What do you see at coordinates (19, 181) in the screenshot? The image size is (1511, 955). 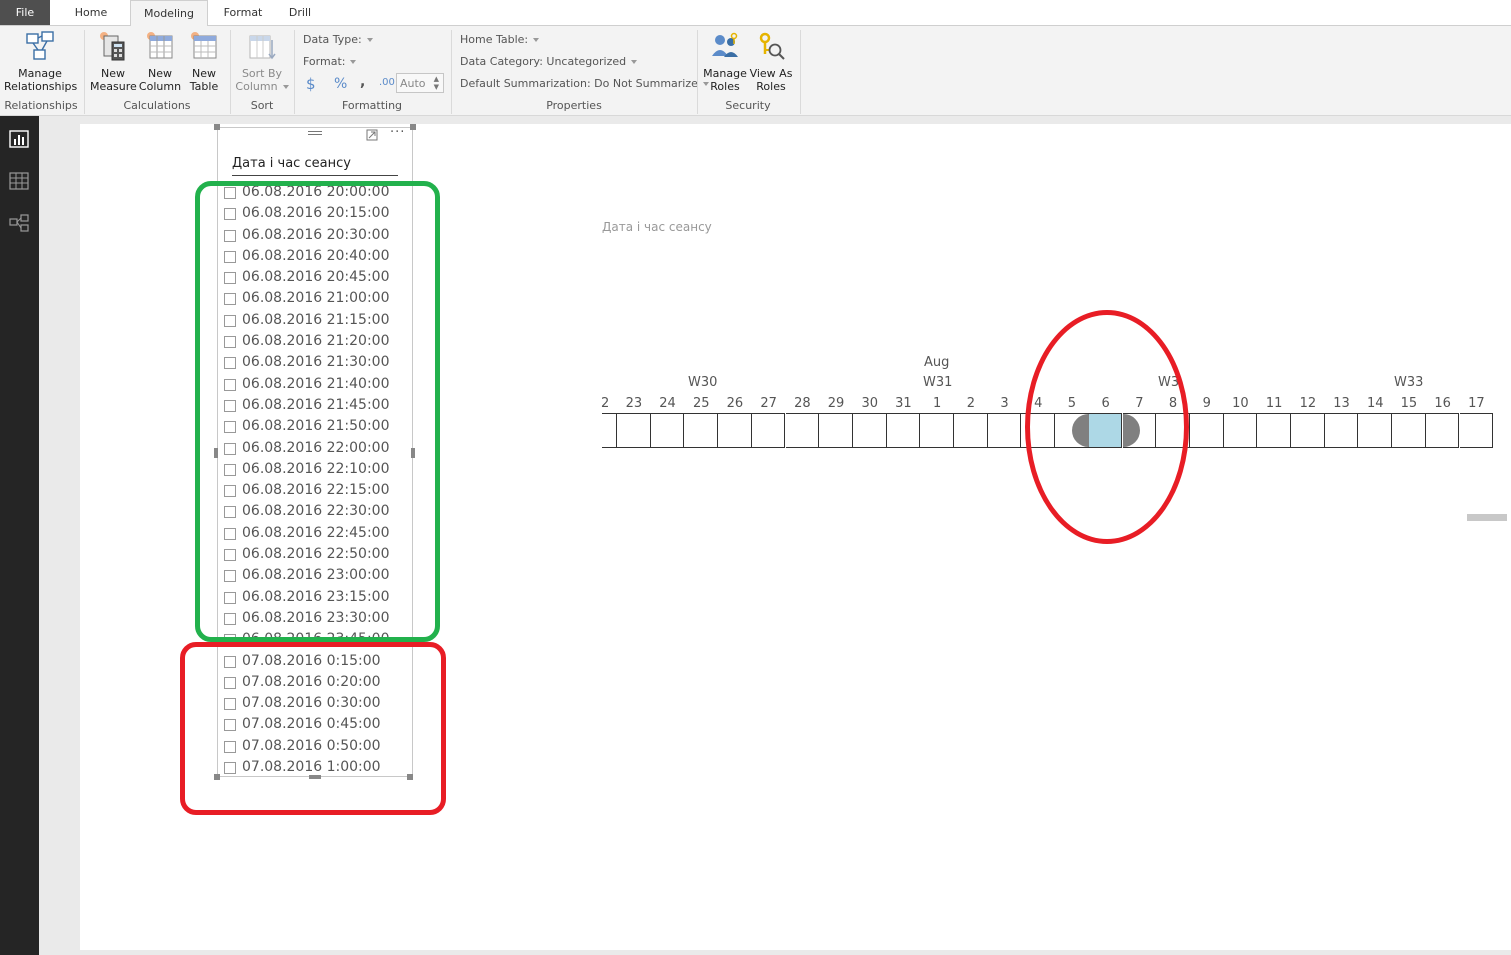 I see `data-view-icon` at bounding box center [19, 181].